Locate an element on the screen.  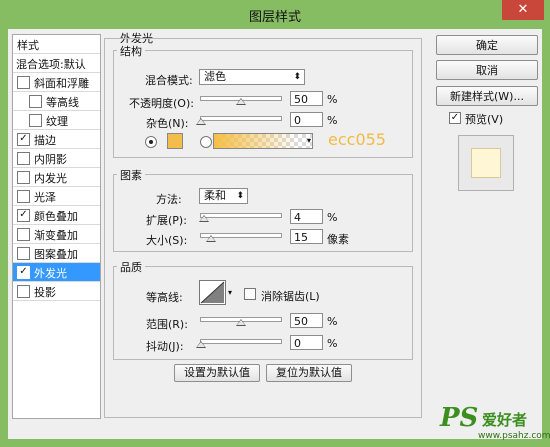
styles-list-item: 图案叠加 is located at coordinates (56, 253).